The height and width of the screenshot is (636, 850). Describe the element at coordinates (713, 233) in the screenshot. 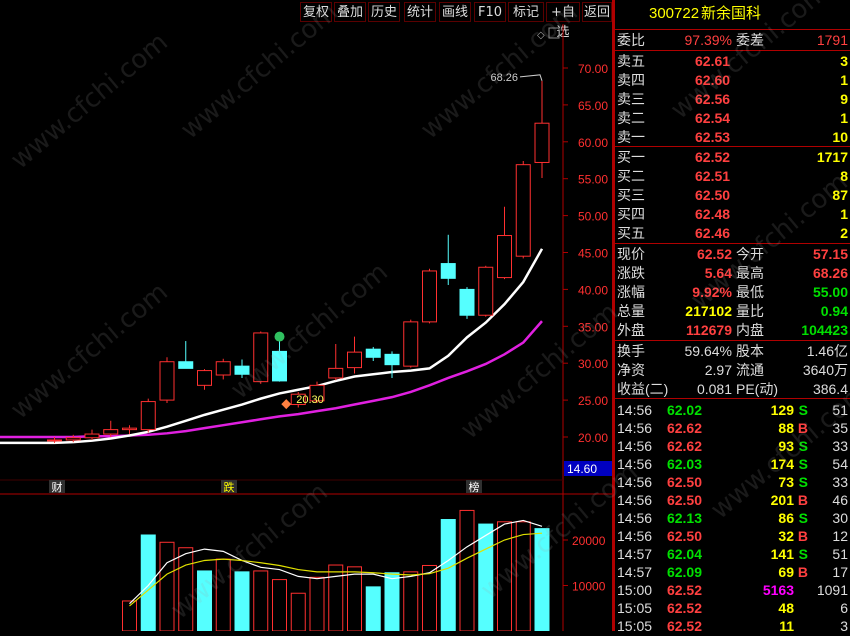

I see `bid-price: 62.46` at that location.